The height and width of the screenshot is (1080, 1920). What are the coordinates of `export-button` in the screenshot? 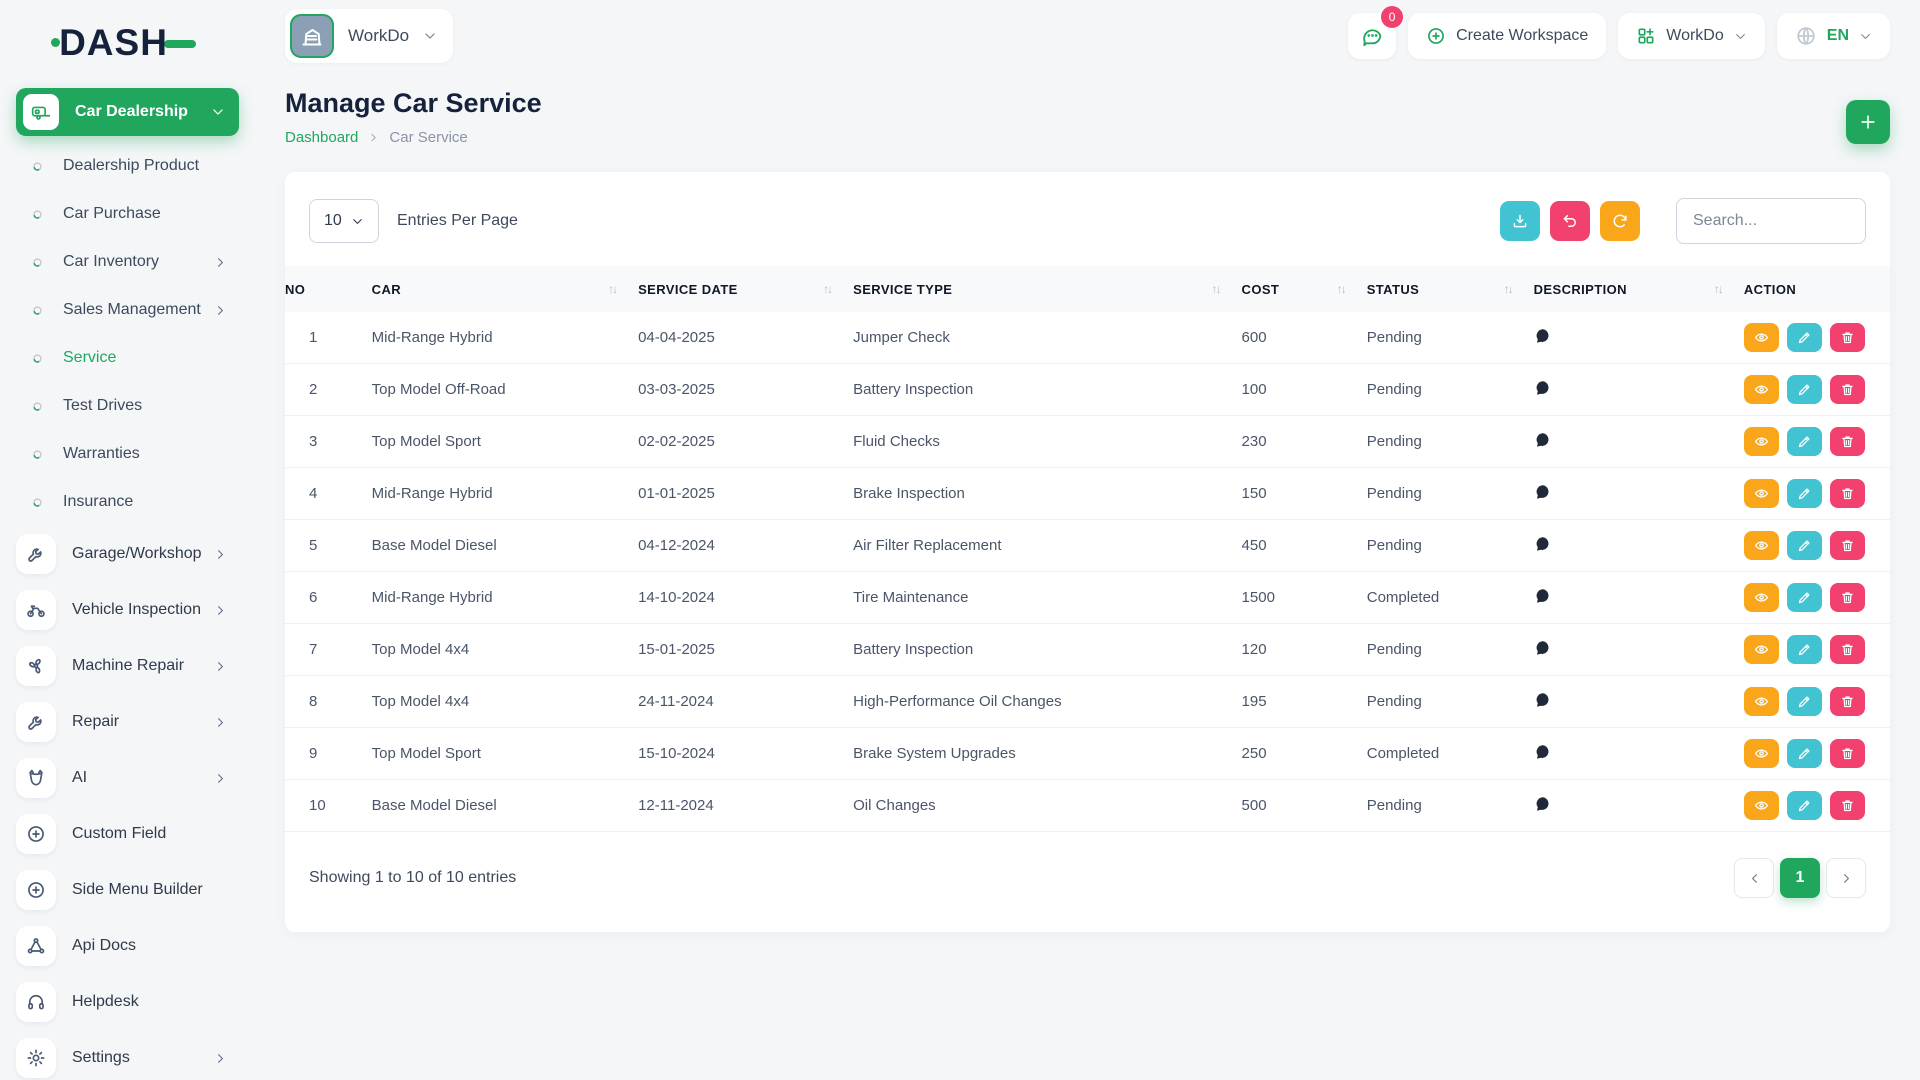 It's located at (1520, 221).